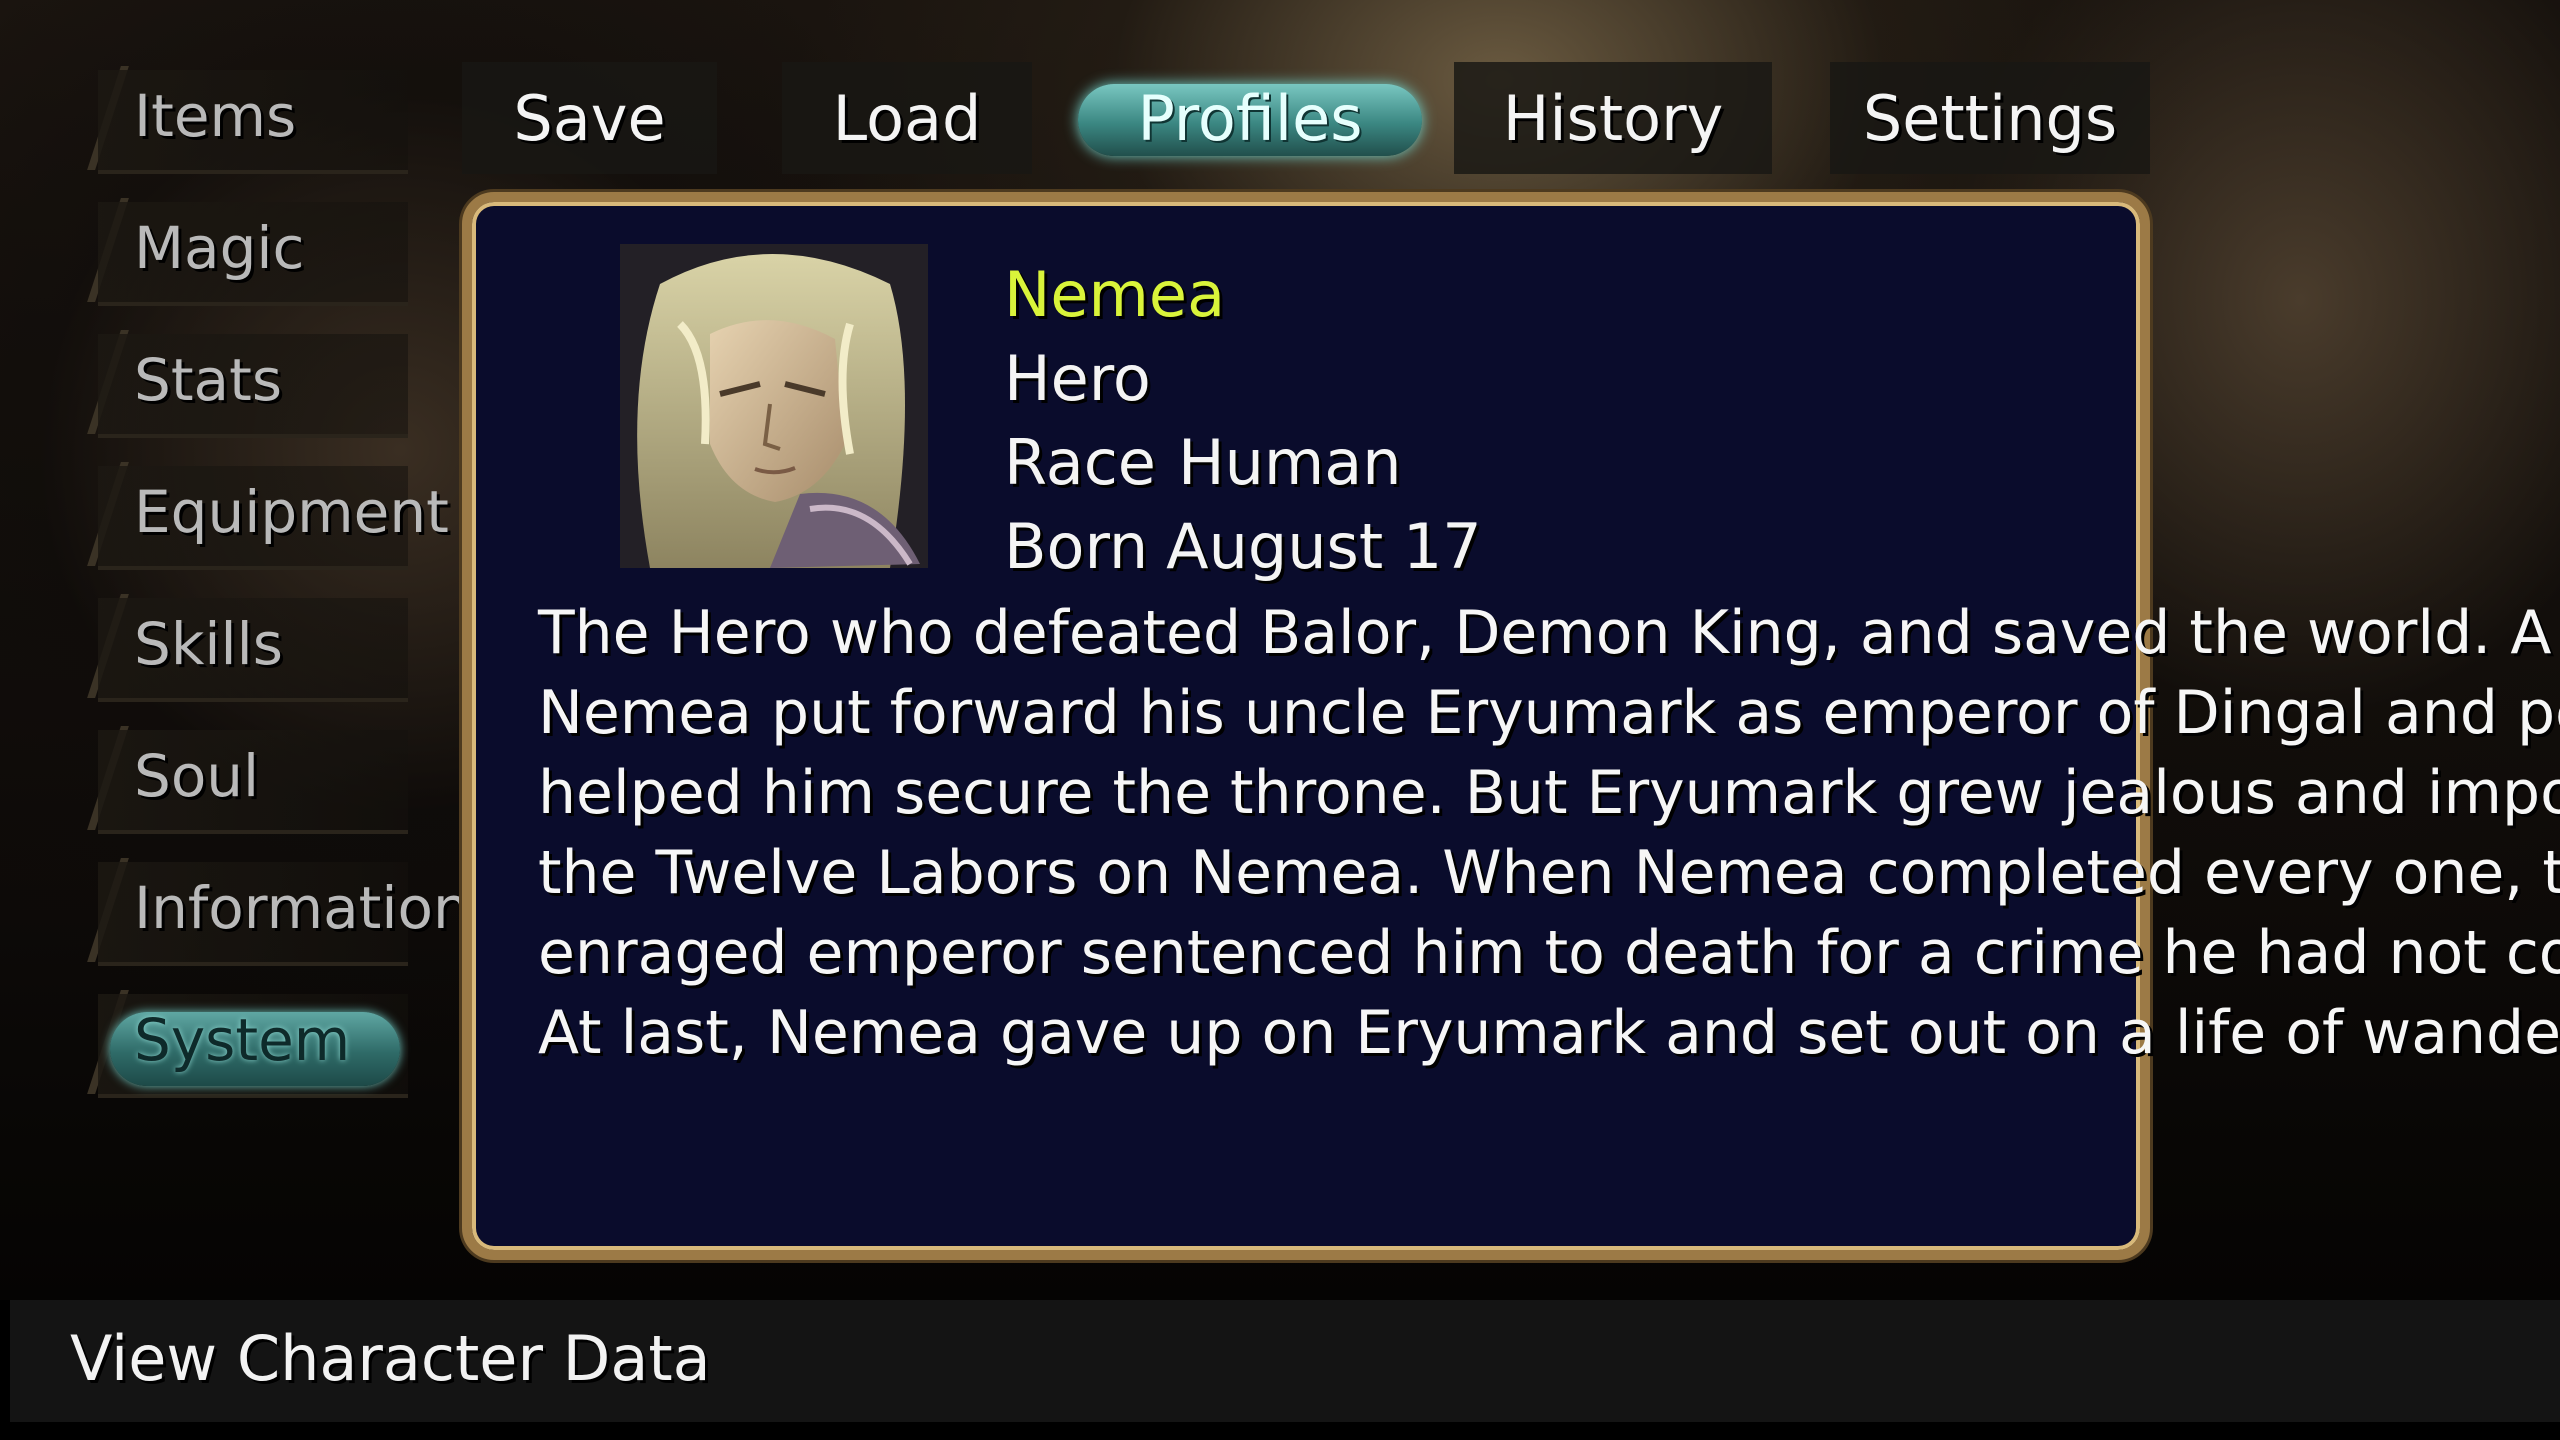 The width and height of the screenshot is (2560, 1440). Describe the element at coordinates (1289, 462) in the screenshot. I see `race-value: Human` at that location.